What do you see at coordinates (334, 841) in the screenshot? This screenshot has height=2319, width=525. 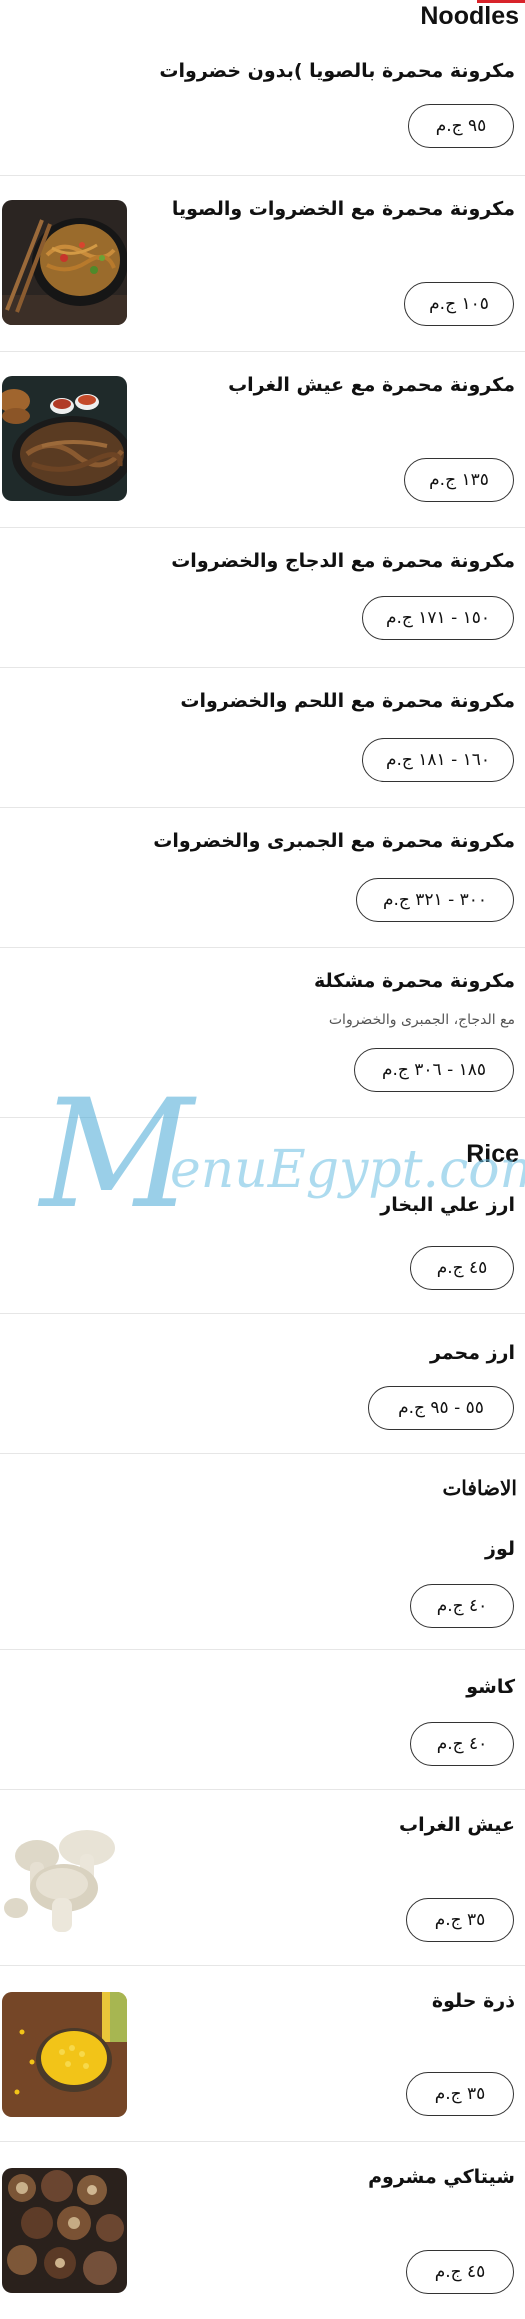 I see `item-name: مكرونة محمرة مع الجمبرى والخضروات` at bounding box center [334, 841].